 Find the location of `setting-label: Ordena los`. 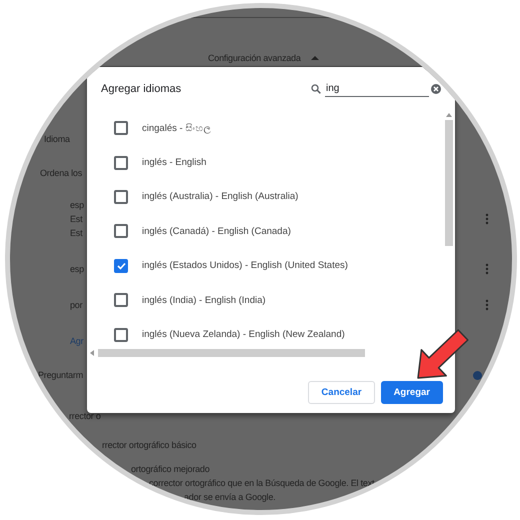

setting-label: Ordena los is located at coordinates (61, 173).